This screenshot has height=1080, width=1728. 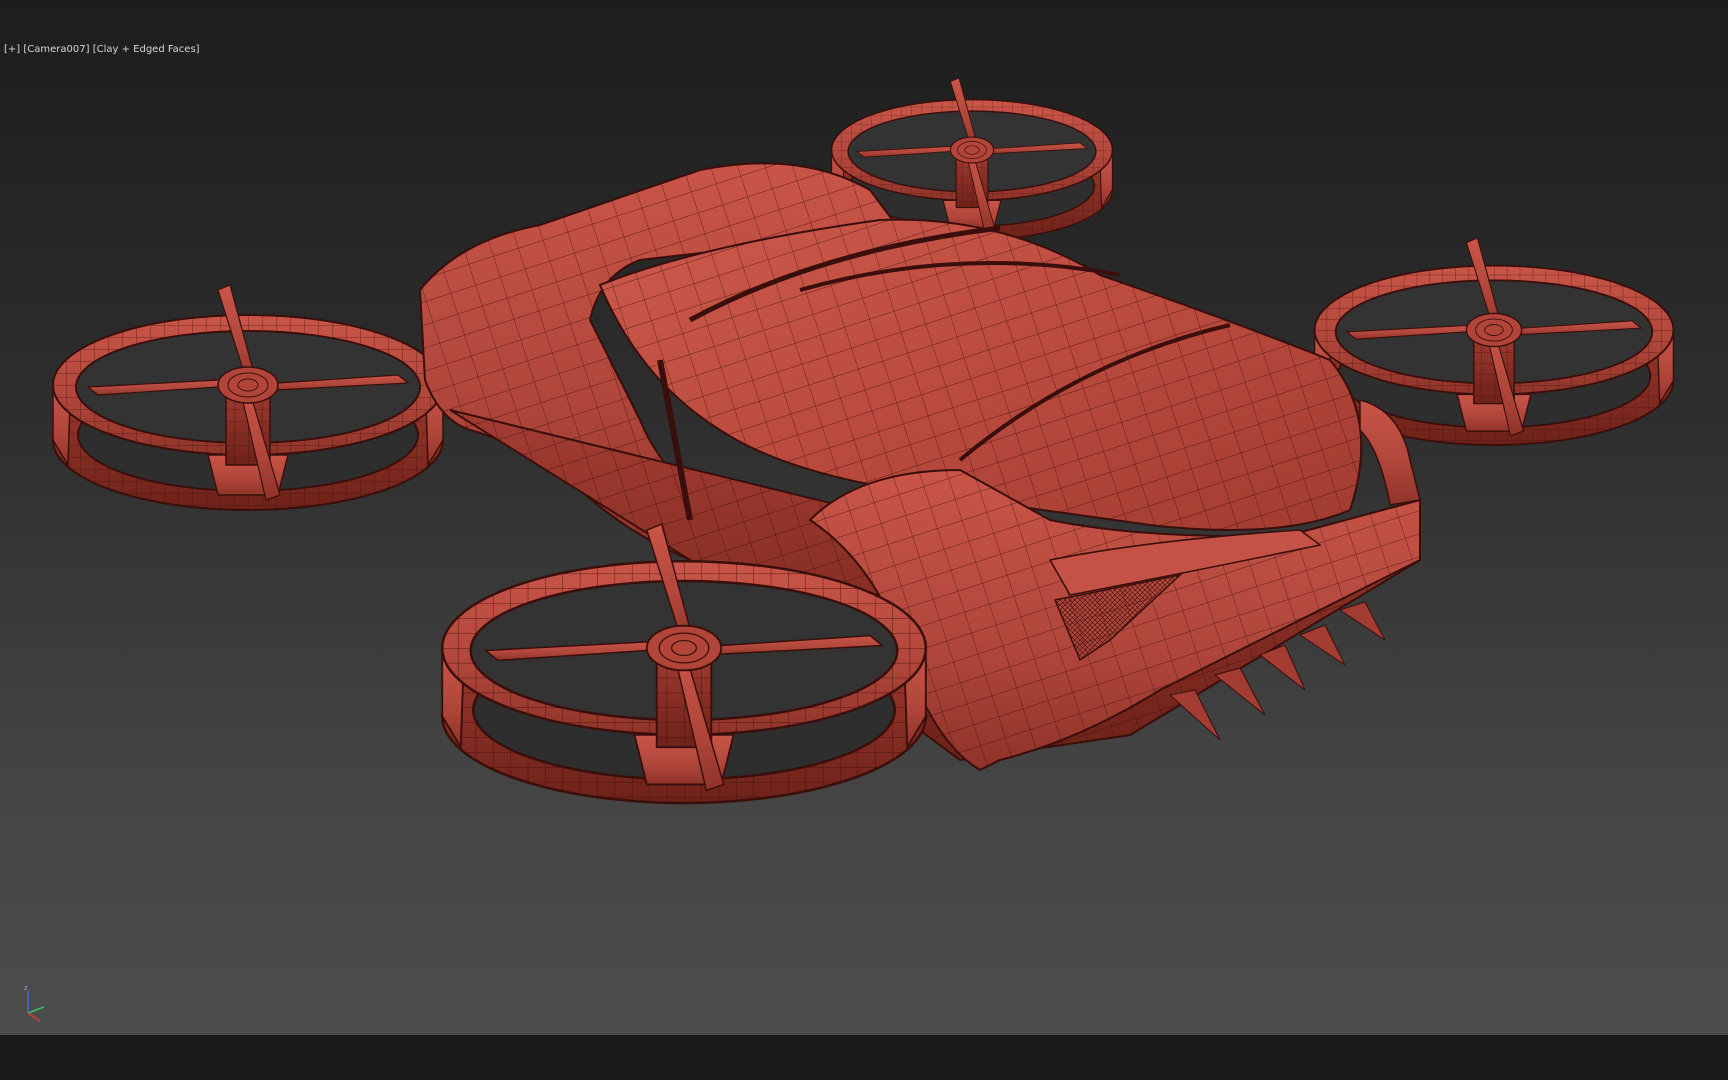 What do you see at coordinates (34, 1003) in the screenshot?
I see `axis-gizmo-icon: z` at bounding box center [34, 1003].